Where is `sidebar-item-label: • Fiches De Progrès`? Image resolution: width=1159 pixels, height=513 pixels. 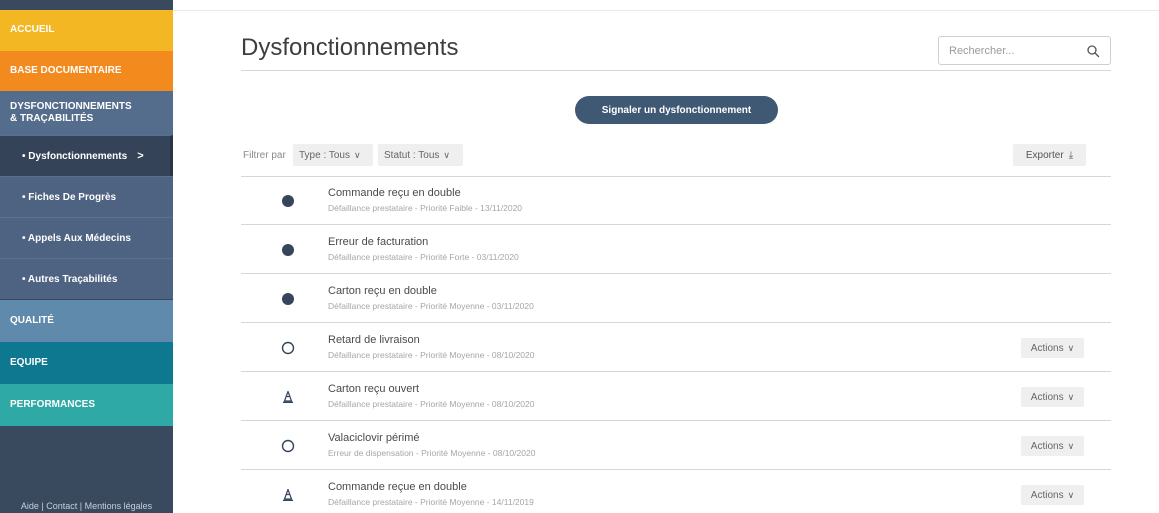 sidebar-item-label: • Fiches De Progrès is located at coordinates (69, 197).